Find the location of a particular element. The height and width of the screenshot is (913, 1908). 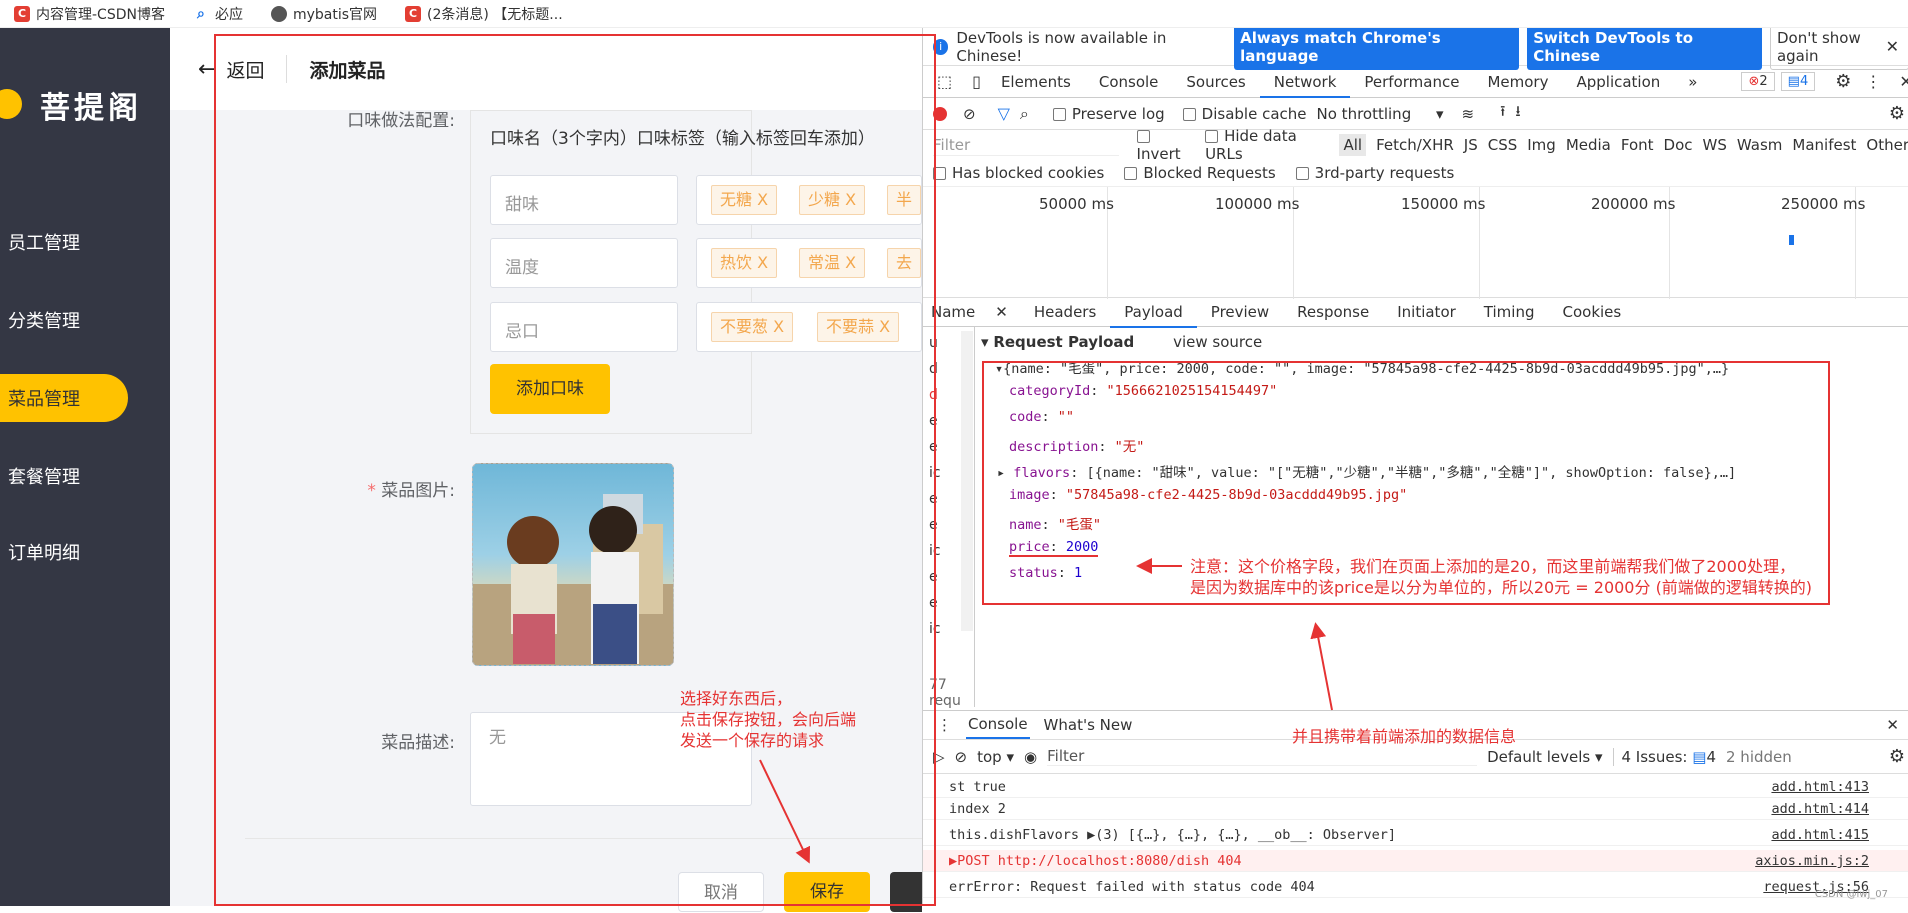

cancel-button: 取消 is located at coordinates (721, 892).